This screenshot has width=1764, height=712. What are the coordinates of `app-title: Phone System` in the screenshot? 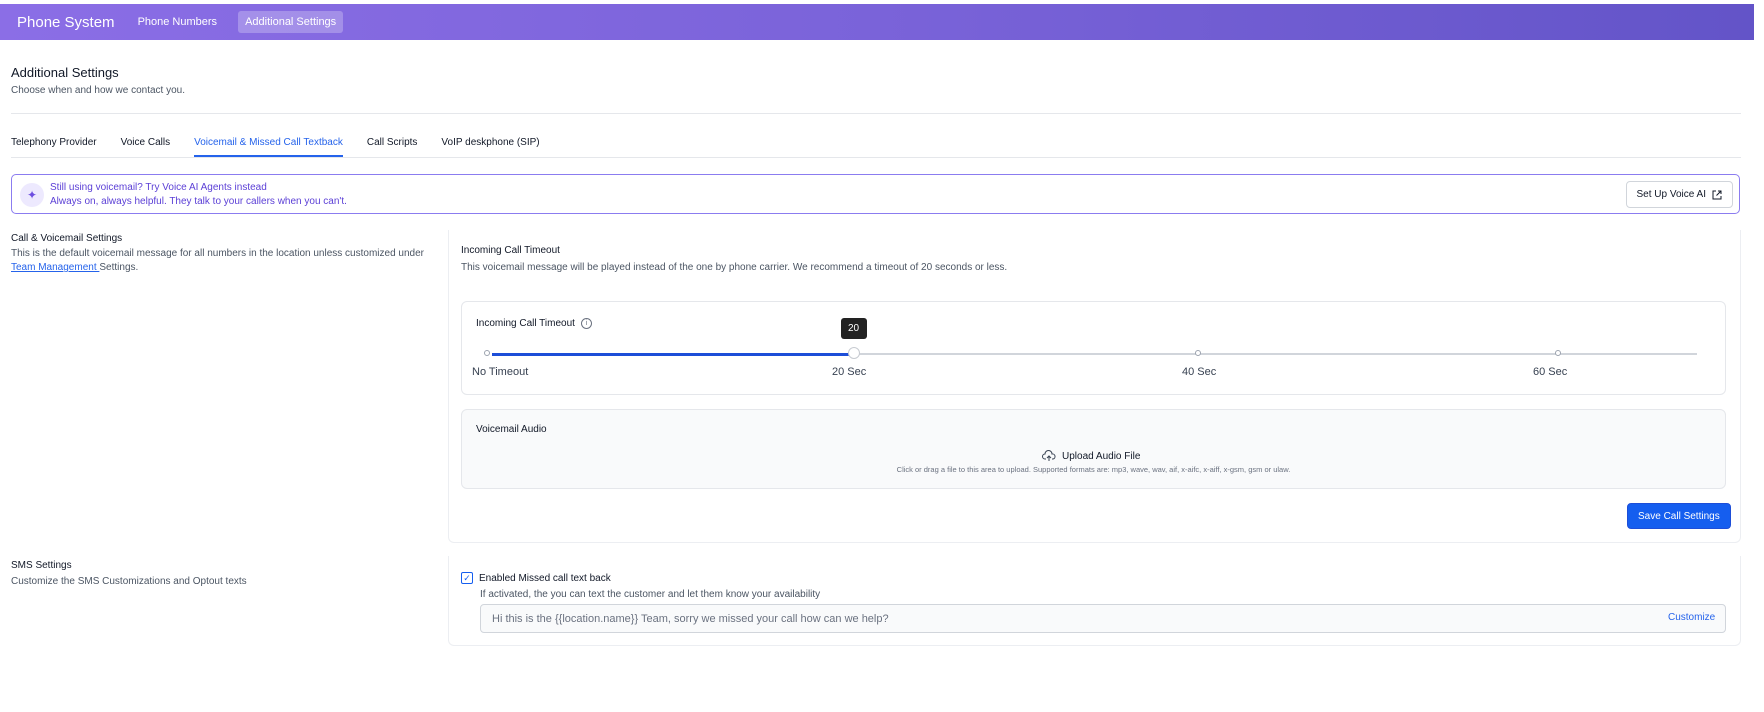 It's located at (66, 22).